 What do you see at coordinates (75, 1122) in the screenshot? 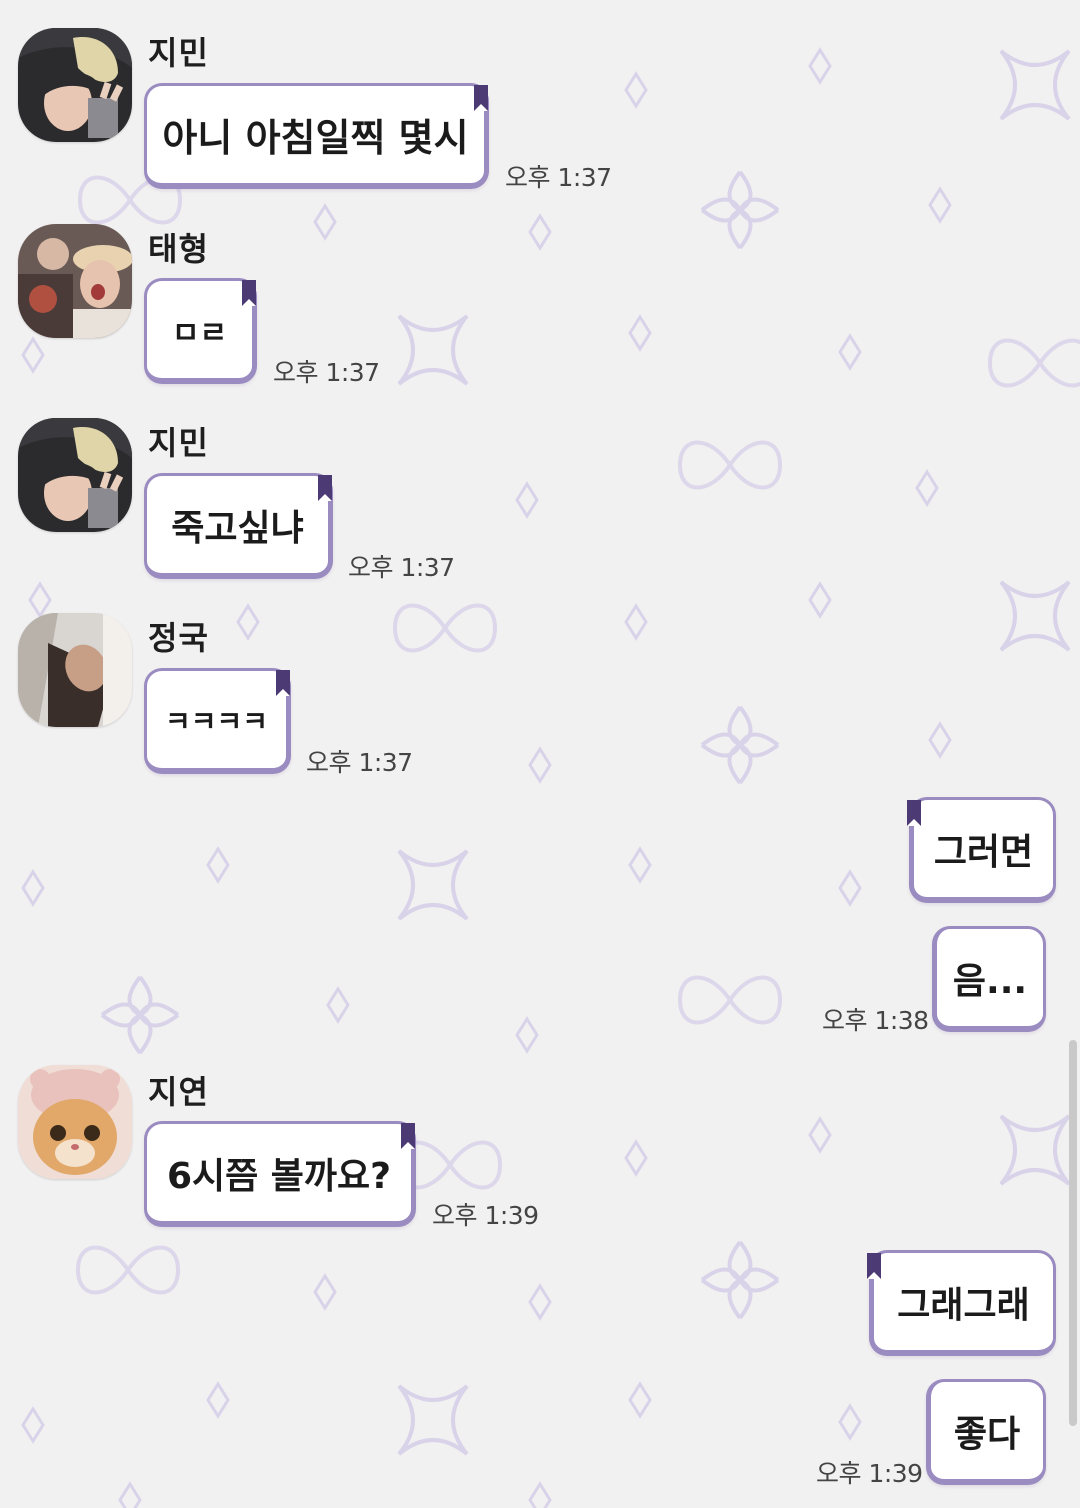
I see `avatar-jiyeon-cat-icon` at bounding box center [75, 1122].